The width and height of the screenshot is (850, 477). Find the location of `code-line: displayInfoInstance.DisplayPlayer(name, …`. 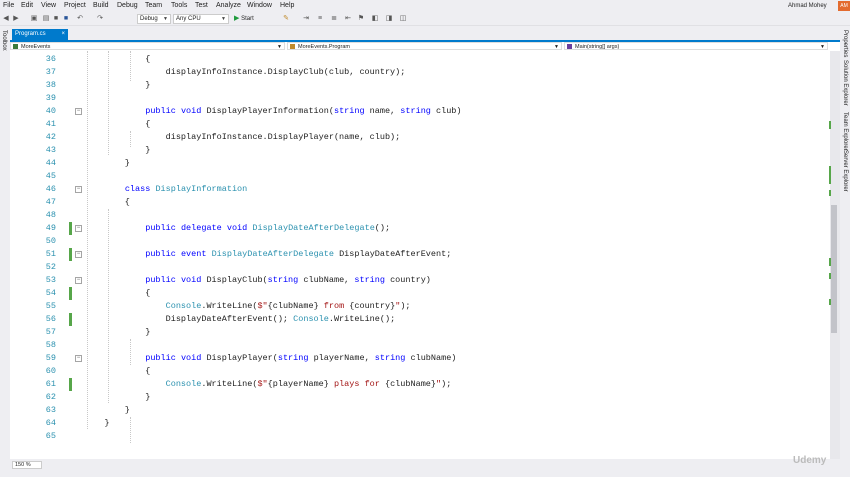

code-line: displayInfoInstance.DisplayPlayer(name, … is located at coordinates (242, 137).